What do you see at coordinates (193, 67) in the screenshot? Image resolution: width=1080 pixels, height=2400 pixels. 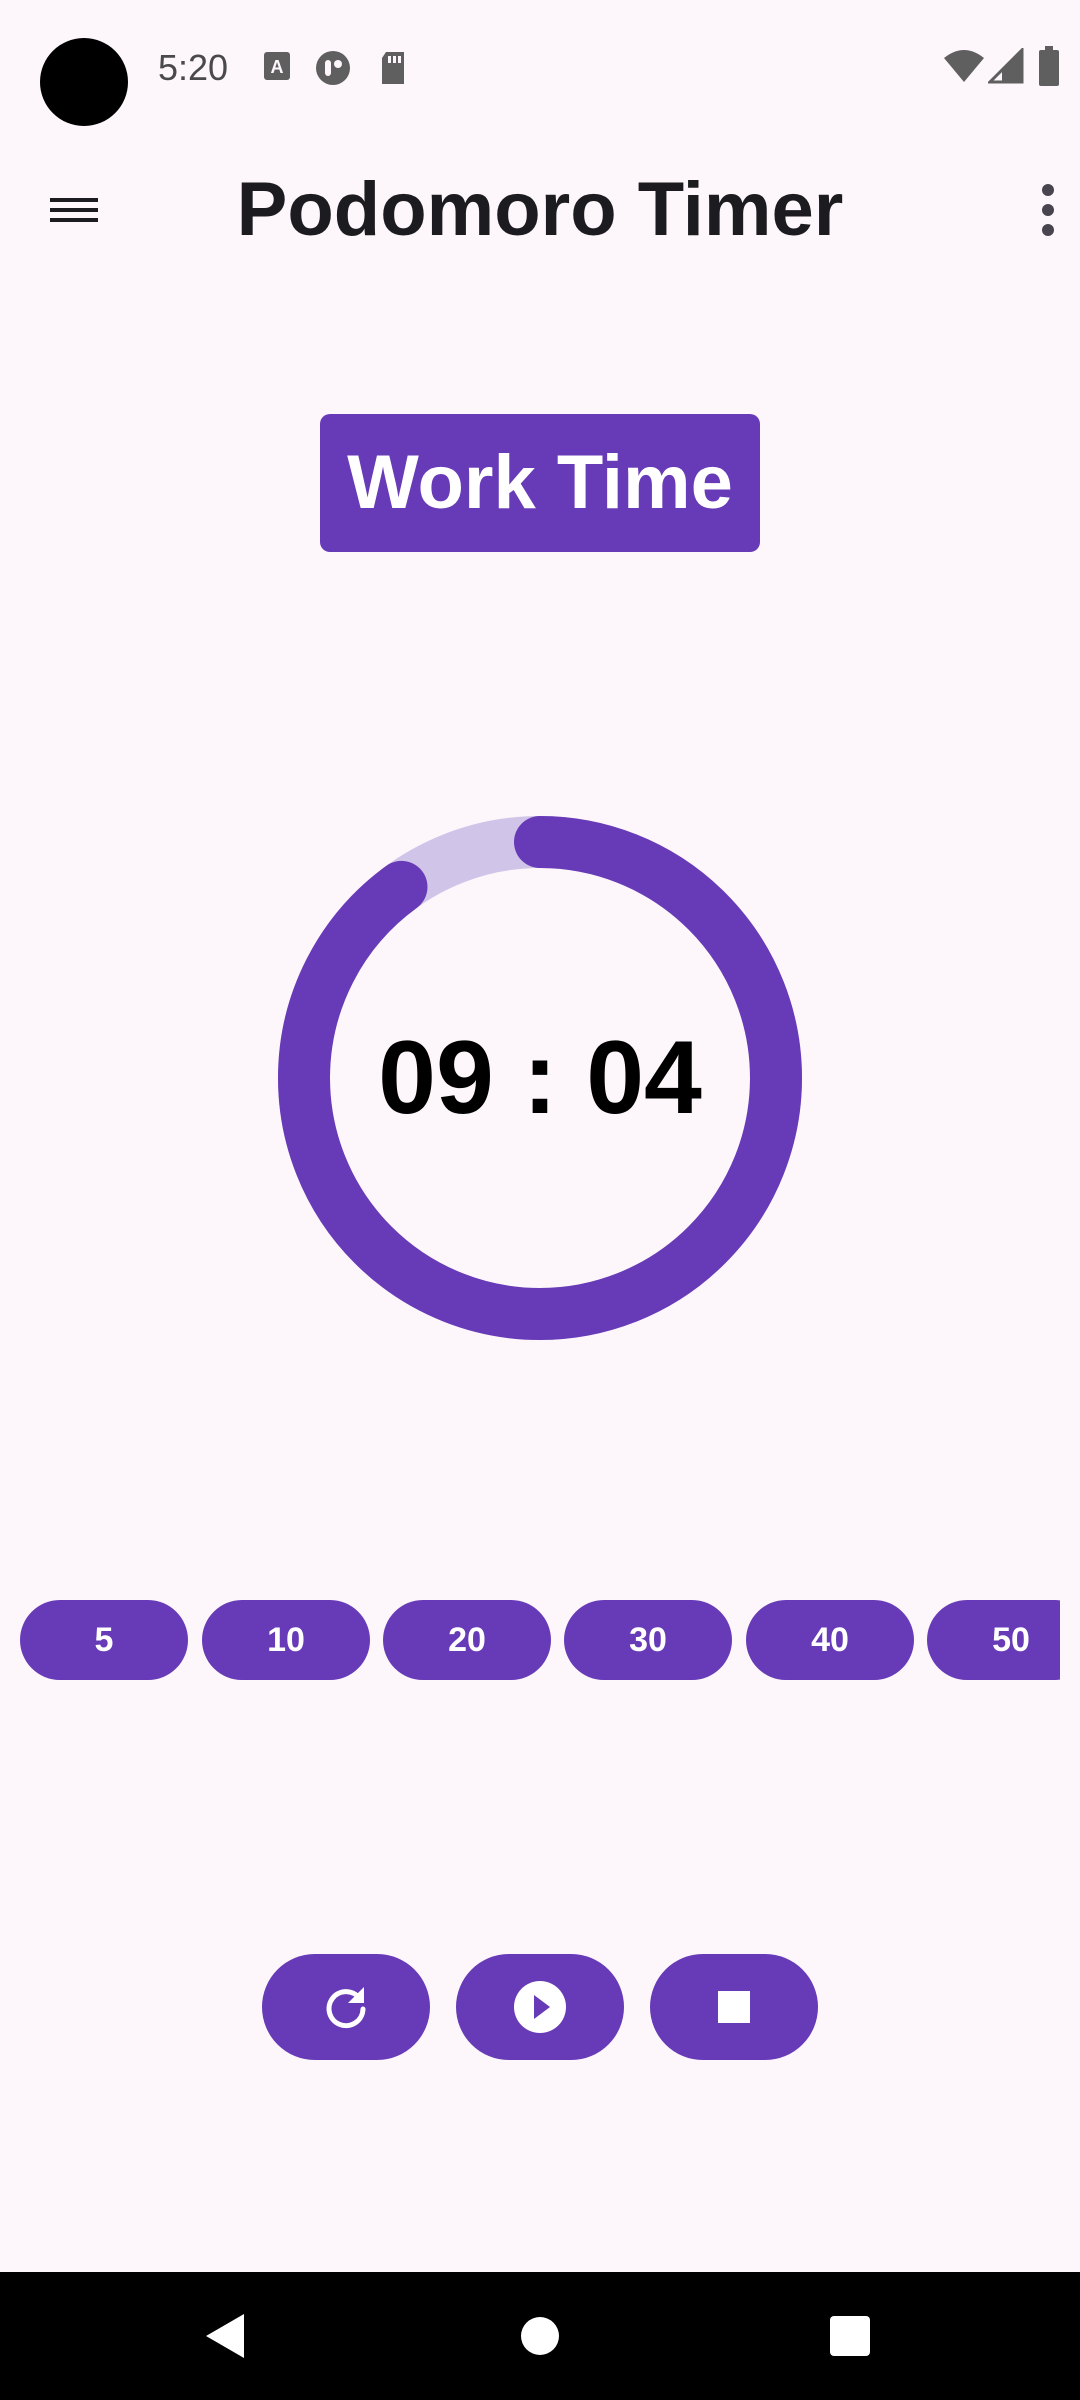 I see `status-time: 5:20` at bounding box center [193, 67].